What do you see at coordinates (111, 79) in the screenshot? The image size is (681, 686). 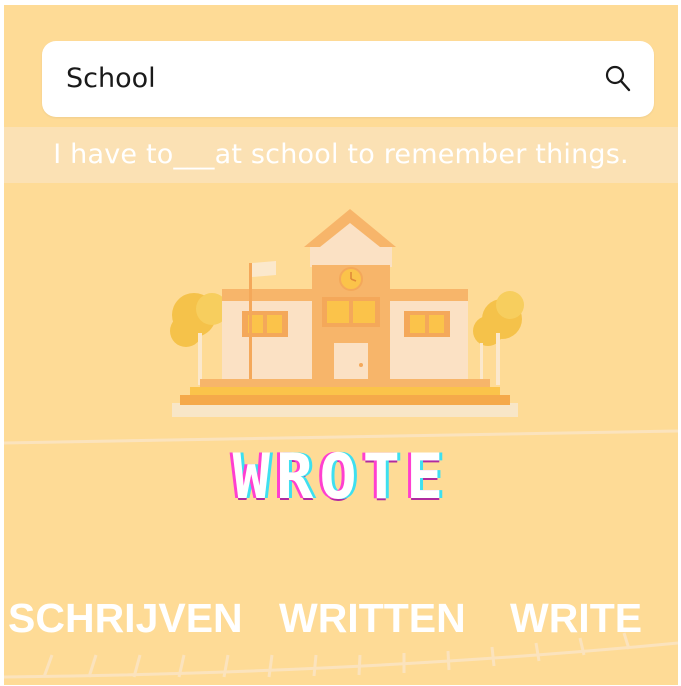 I see `search-input: School` at bounding box center [111, 79].